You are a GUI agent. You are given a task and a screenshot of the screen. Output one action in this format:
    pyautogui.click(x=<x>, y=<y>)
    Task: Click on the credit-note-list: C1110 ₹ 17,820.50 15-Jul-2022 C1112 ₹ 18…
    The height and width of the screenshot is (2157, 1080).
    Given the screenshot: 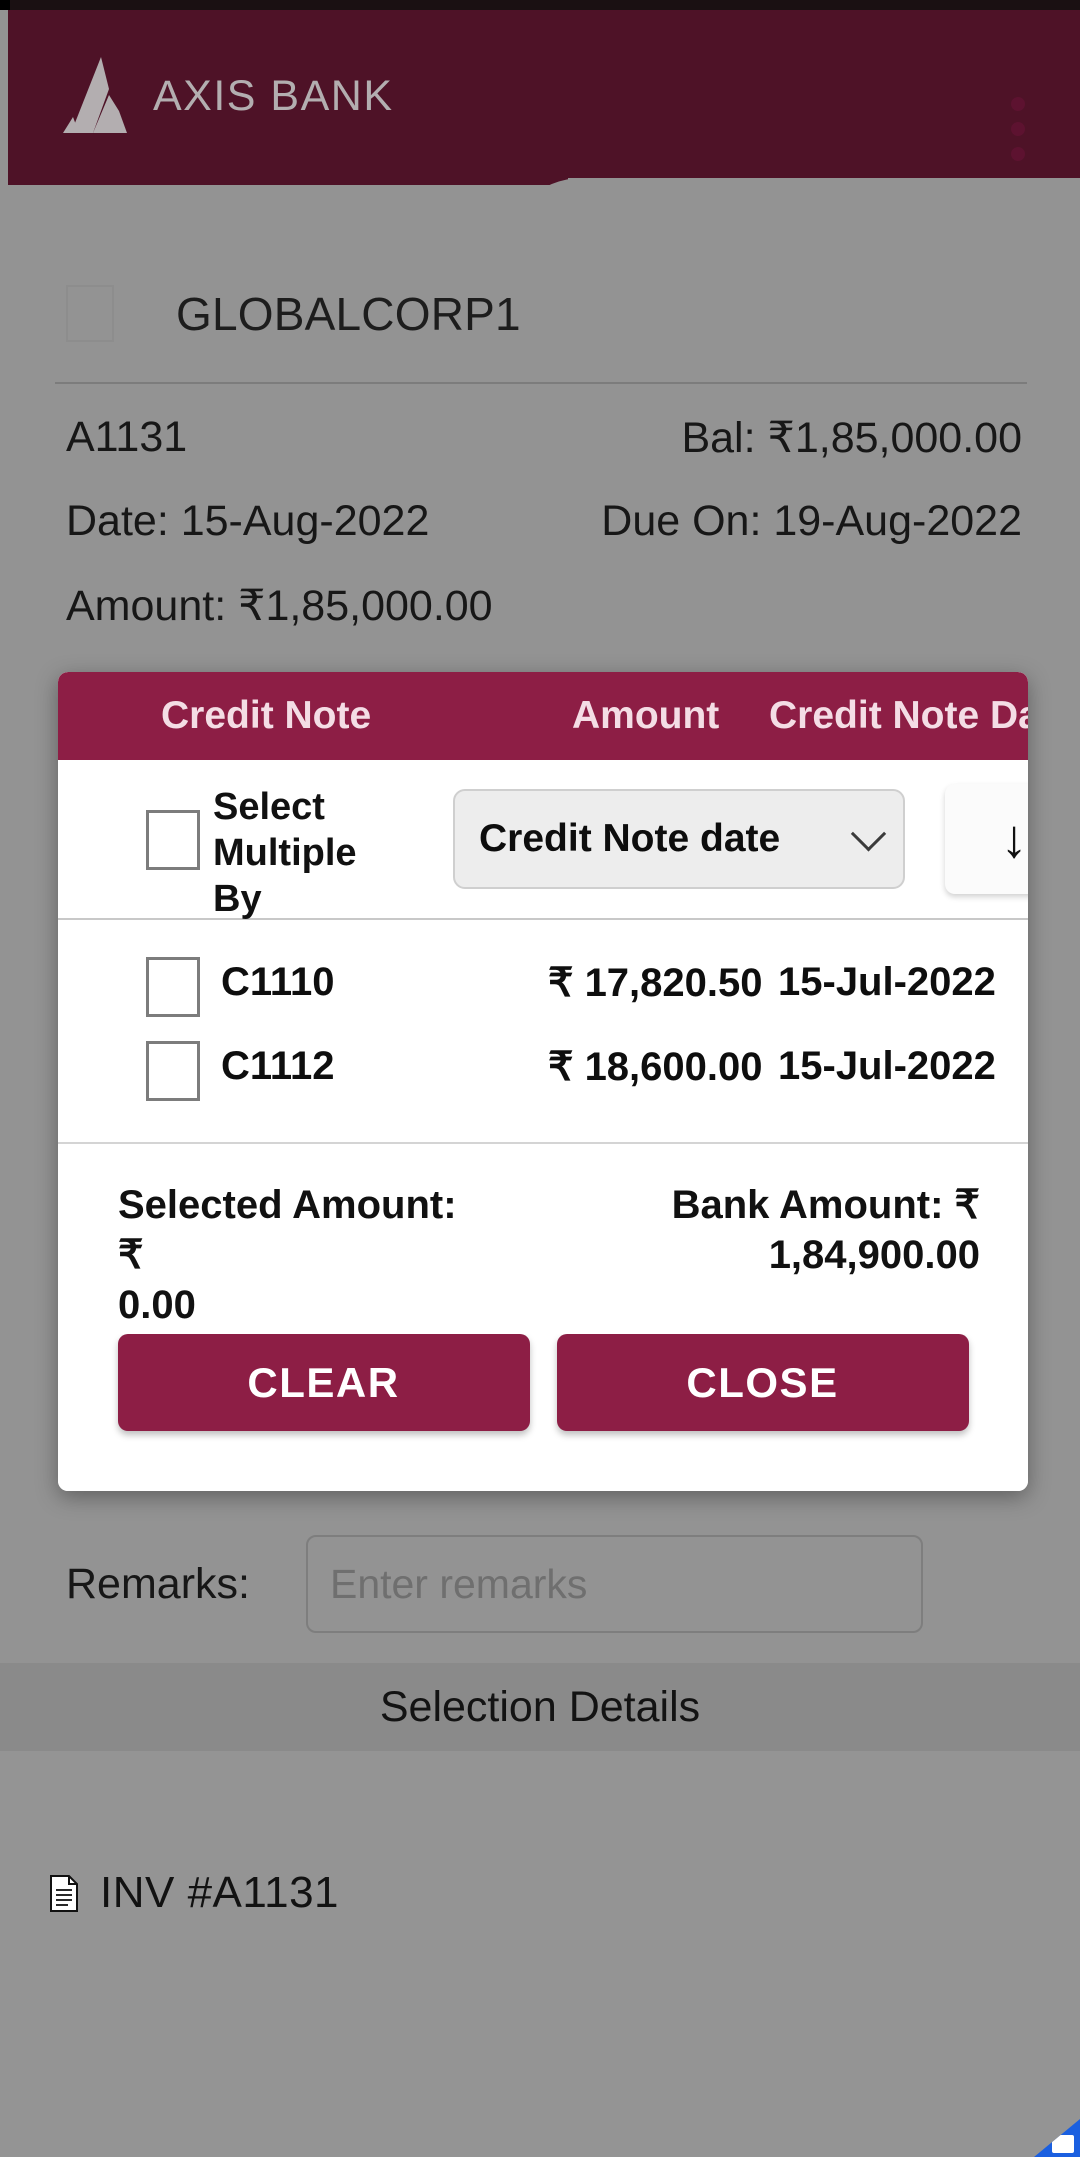 What is the action you would take?
    pyautogui.click(x=543, y=1032)
    